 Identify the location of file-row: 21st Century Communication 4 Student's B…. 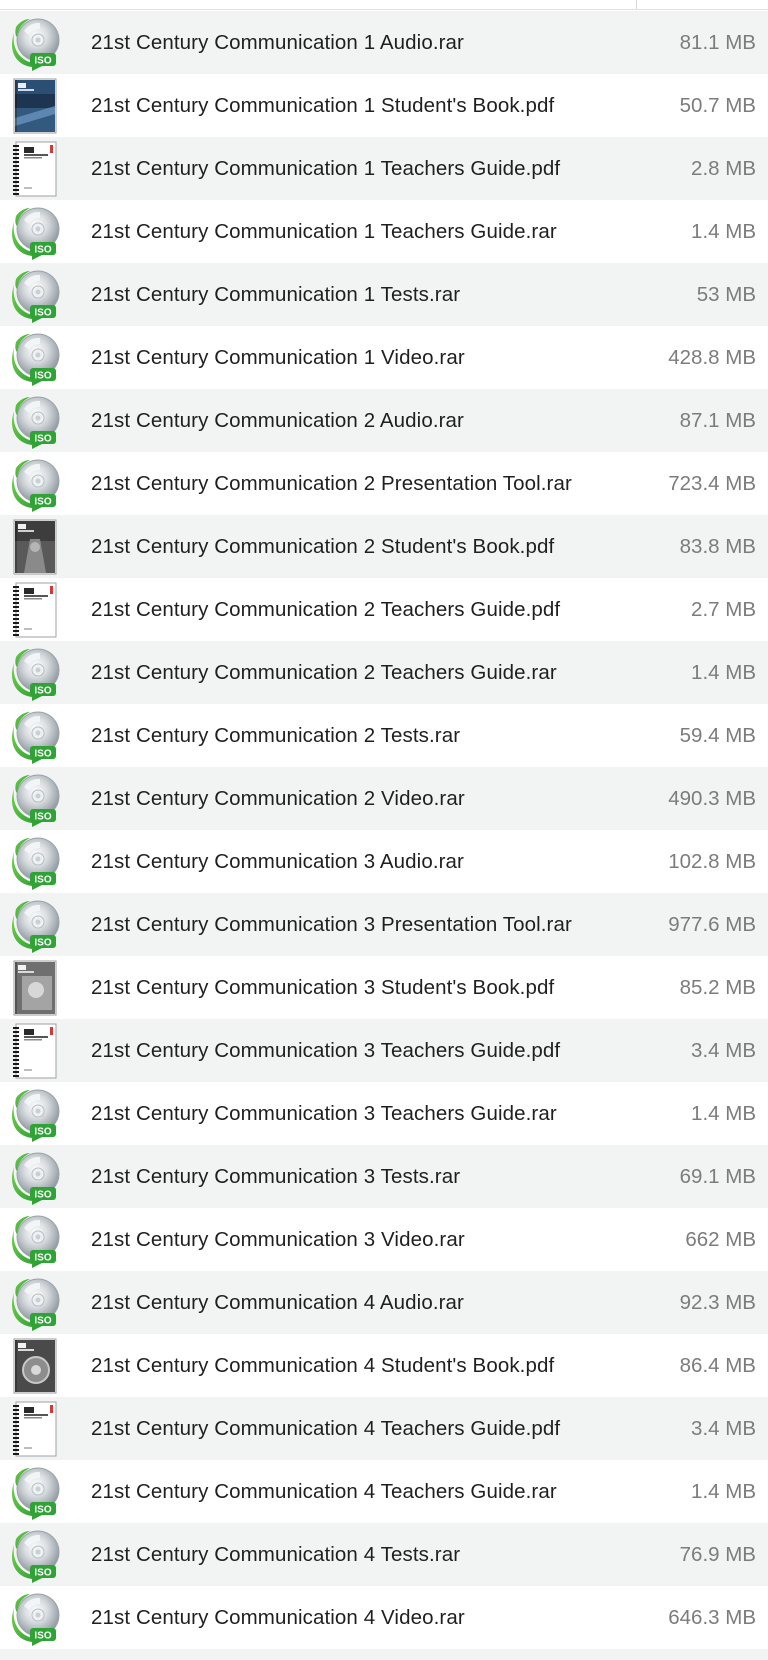
(384, 1365).